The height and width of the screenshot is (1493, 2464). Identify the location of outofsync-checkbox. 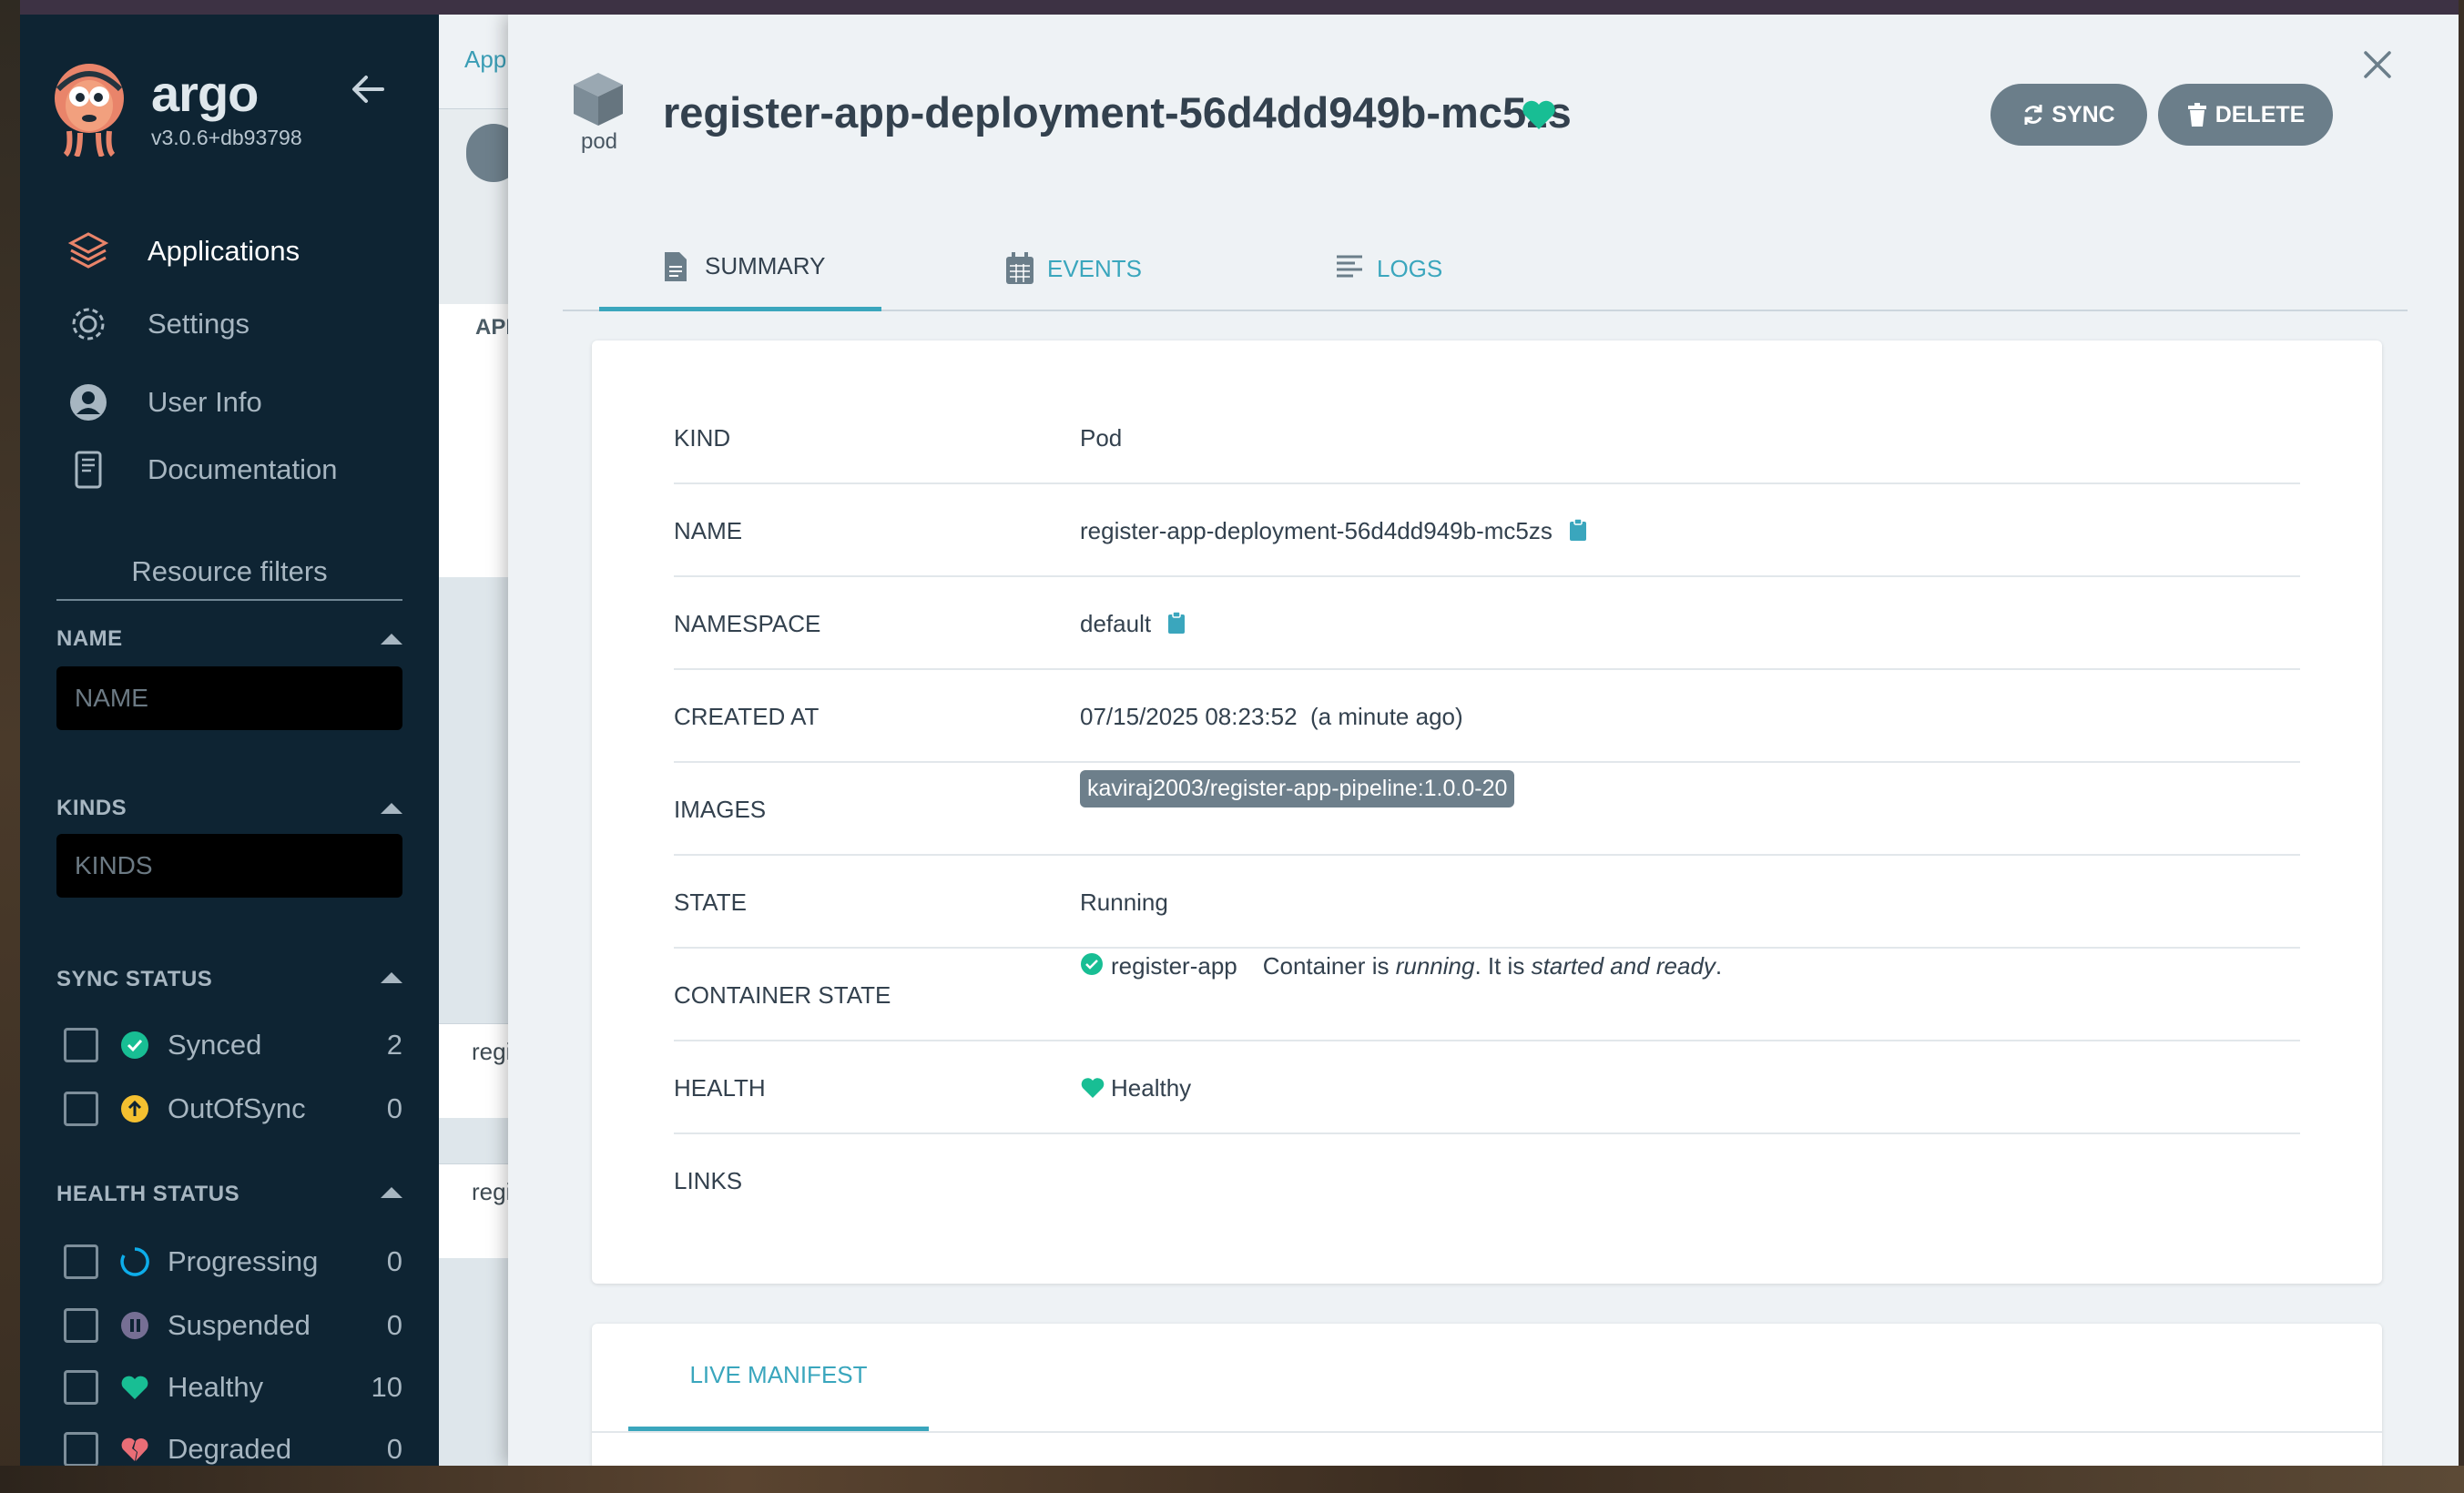
(81, 1109).